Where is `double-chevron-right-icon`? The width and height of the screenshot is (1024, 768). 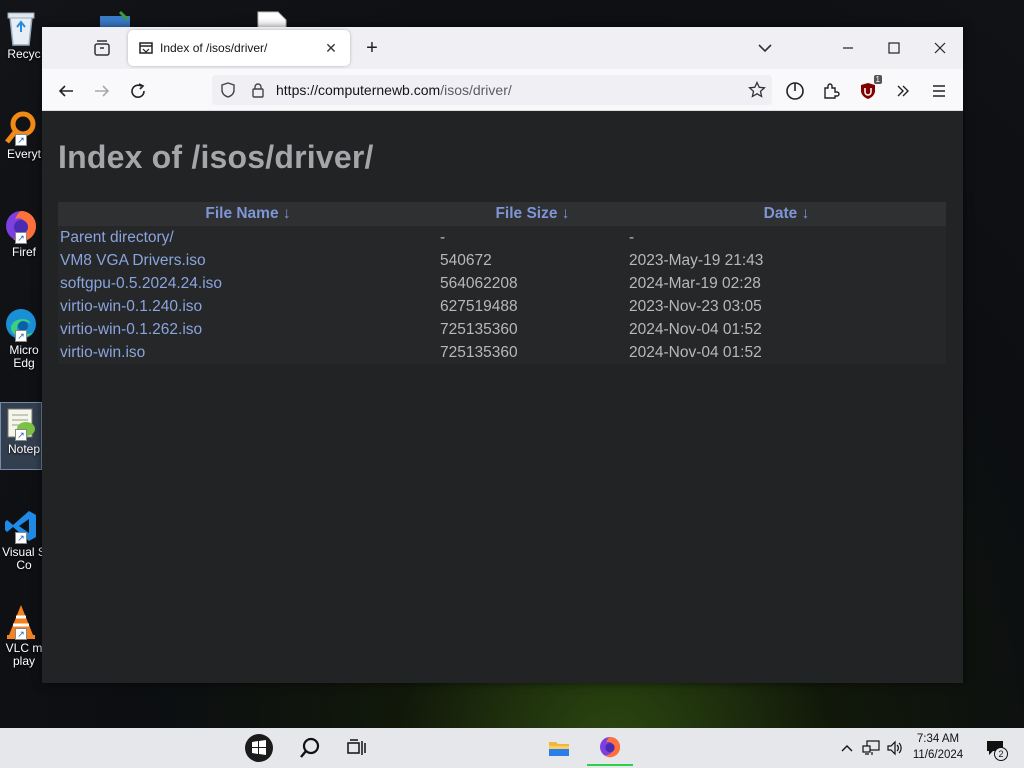
double-chevron-right-icon is located at coordinates (903, 91).